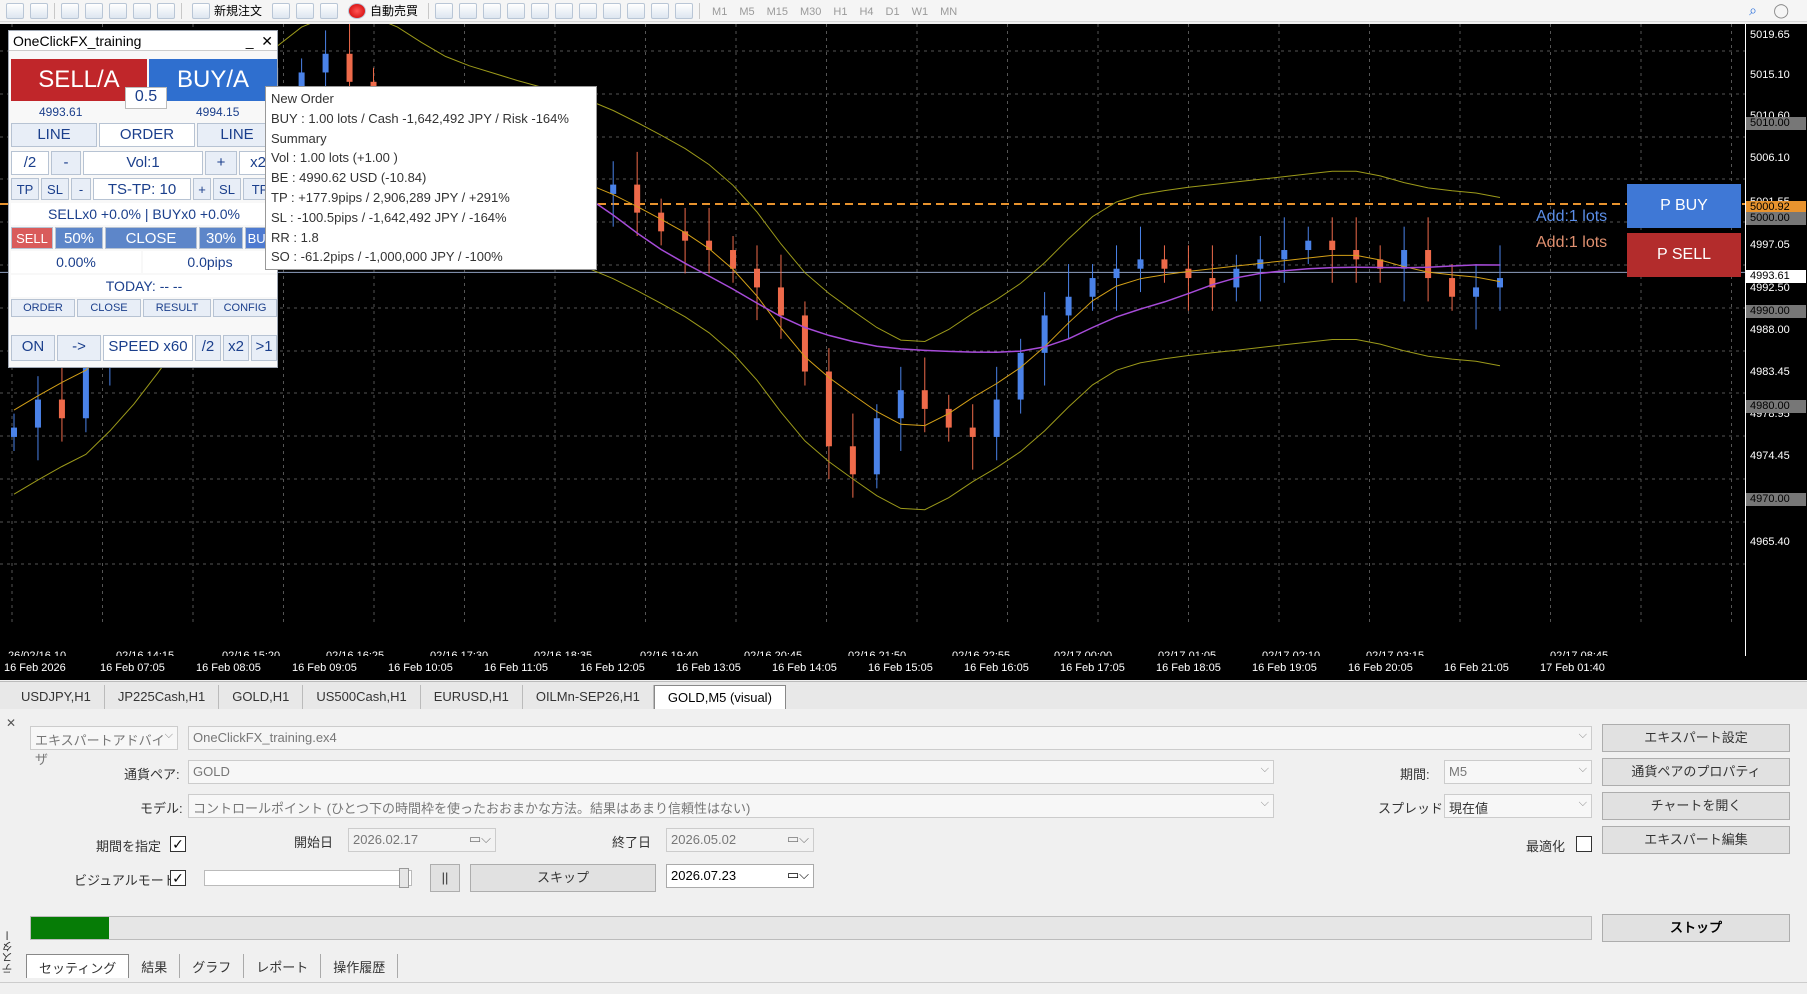  What do you see at coordinates (202, 189) in the screenshot?
I see `tstp-plus-button: +` at bounding box center [202, 189].